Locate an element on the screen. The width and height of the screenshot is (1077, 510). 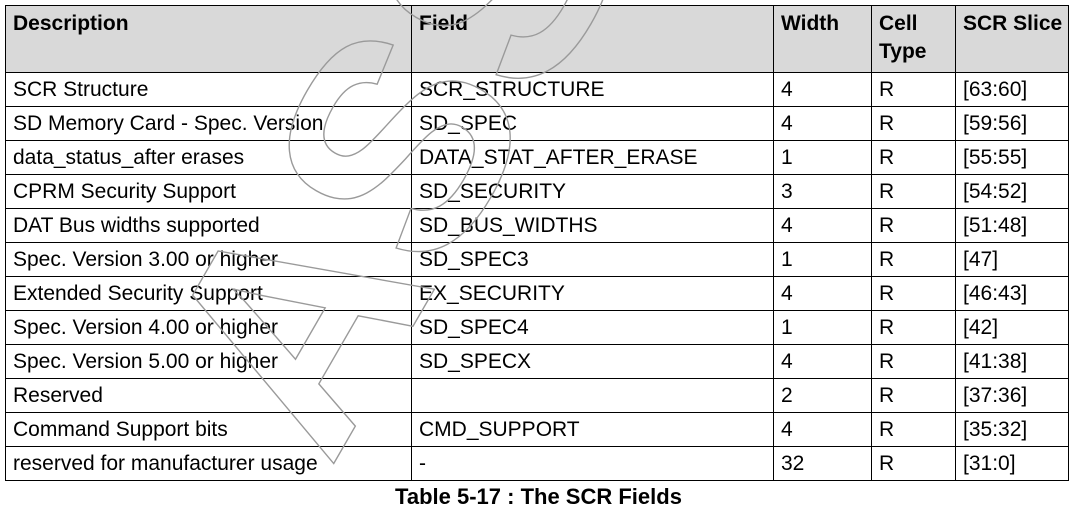
cell-description: SCR Structure is located at coordinates (208, 89).